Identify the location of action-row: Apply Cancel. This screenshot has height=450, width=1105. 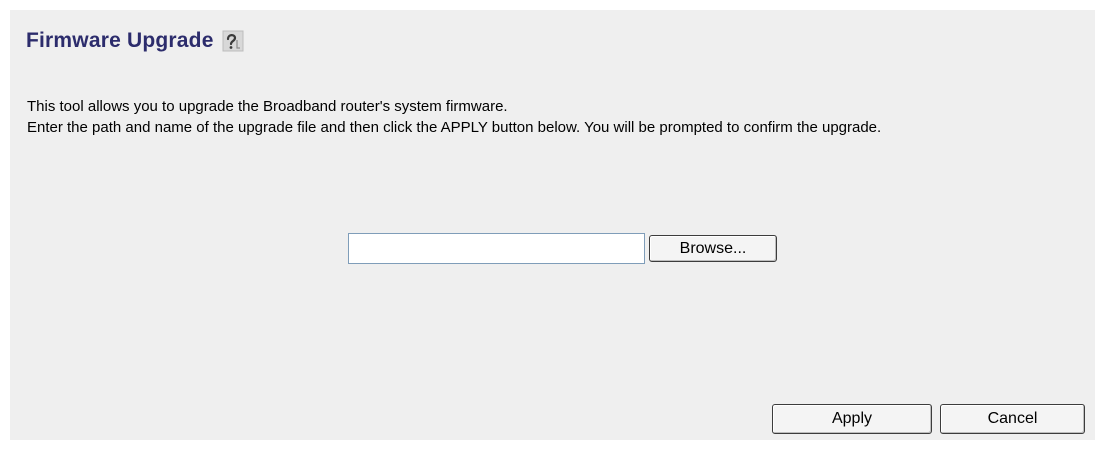
(928, 419).